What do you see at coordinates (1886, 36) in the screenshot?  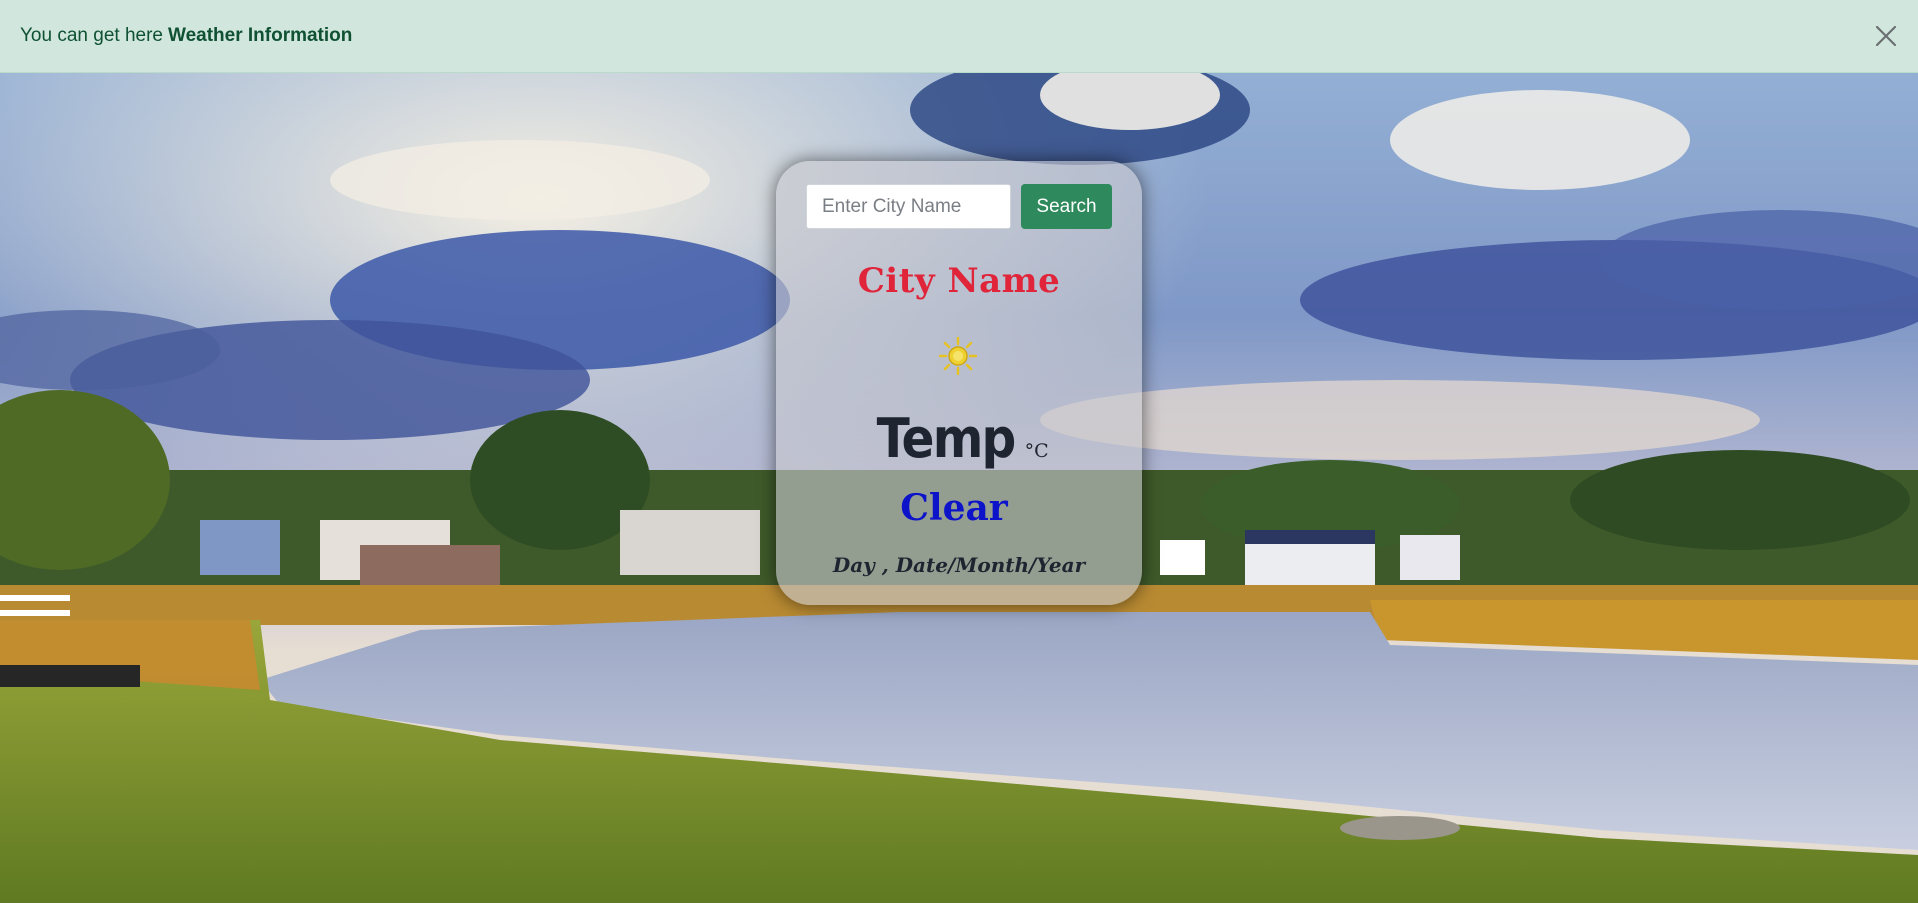 I see `close-icon` at bounding box center [1886, 36].